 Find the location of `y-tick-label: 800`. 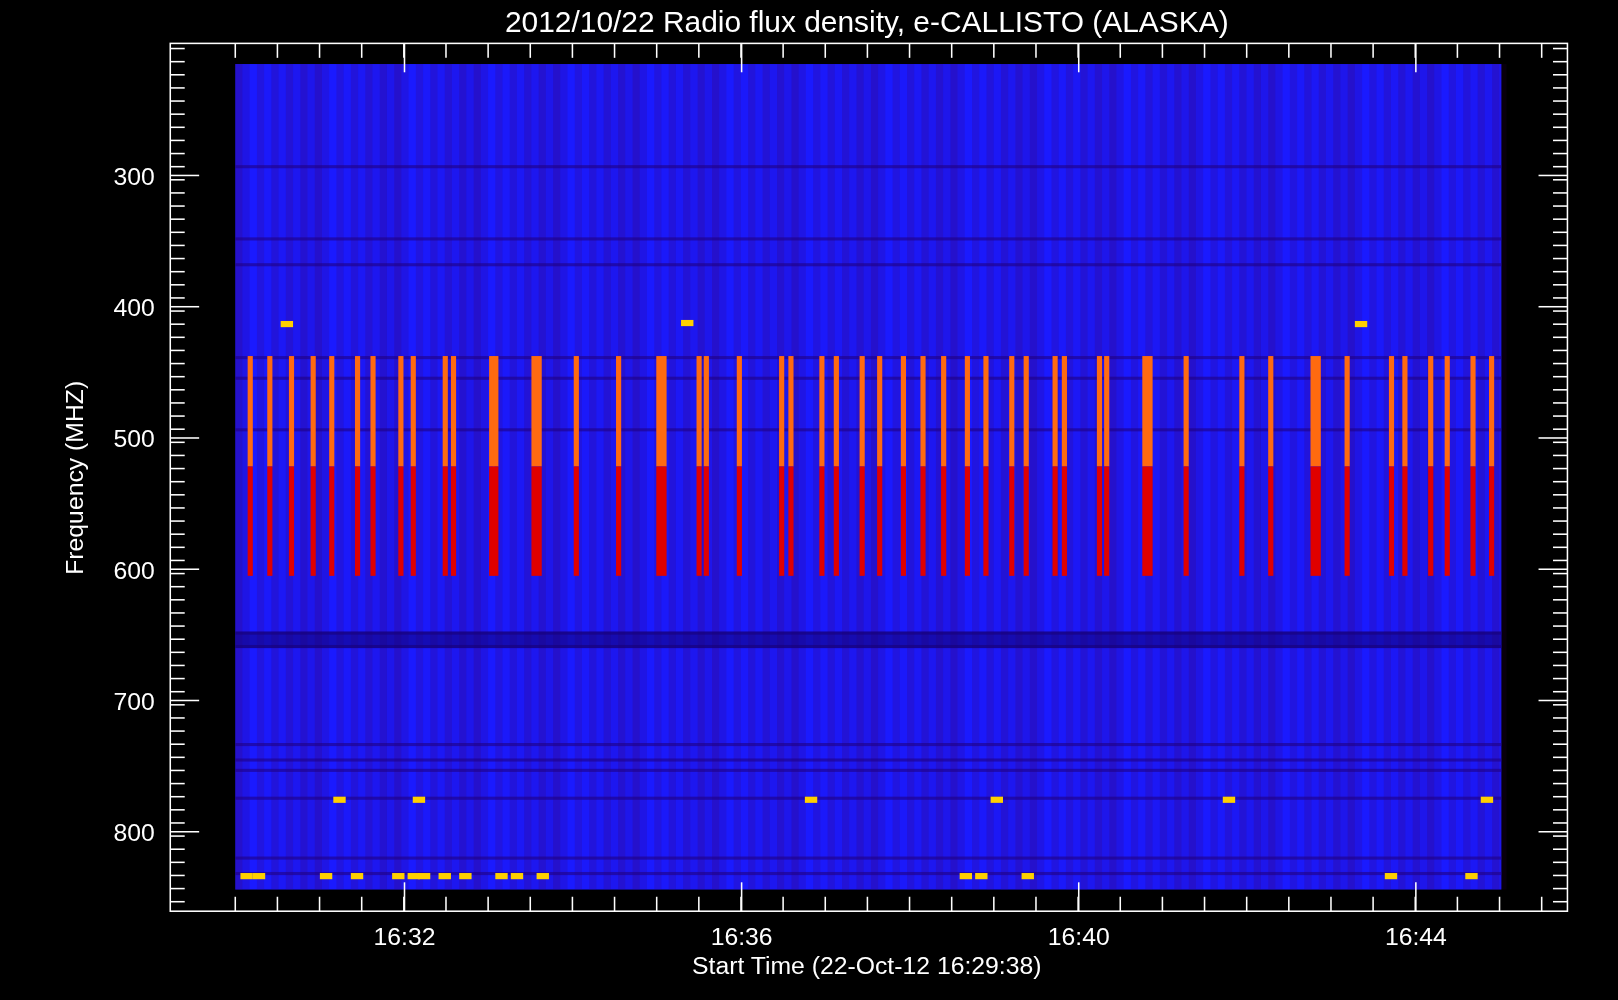

y-tick-label: 800 is located at coordinates (134, 833).